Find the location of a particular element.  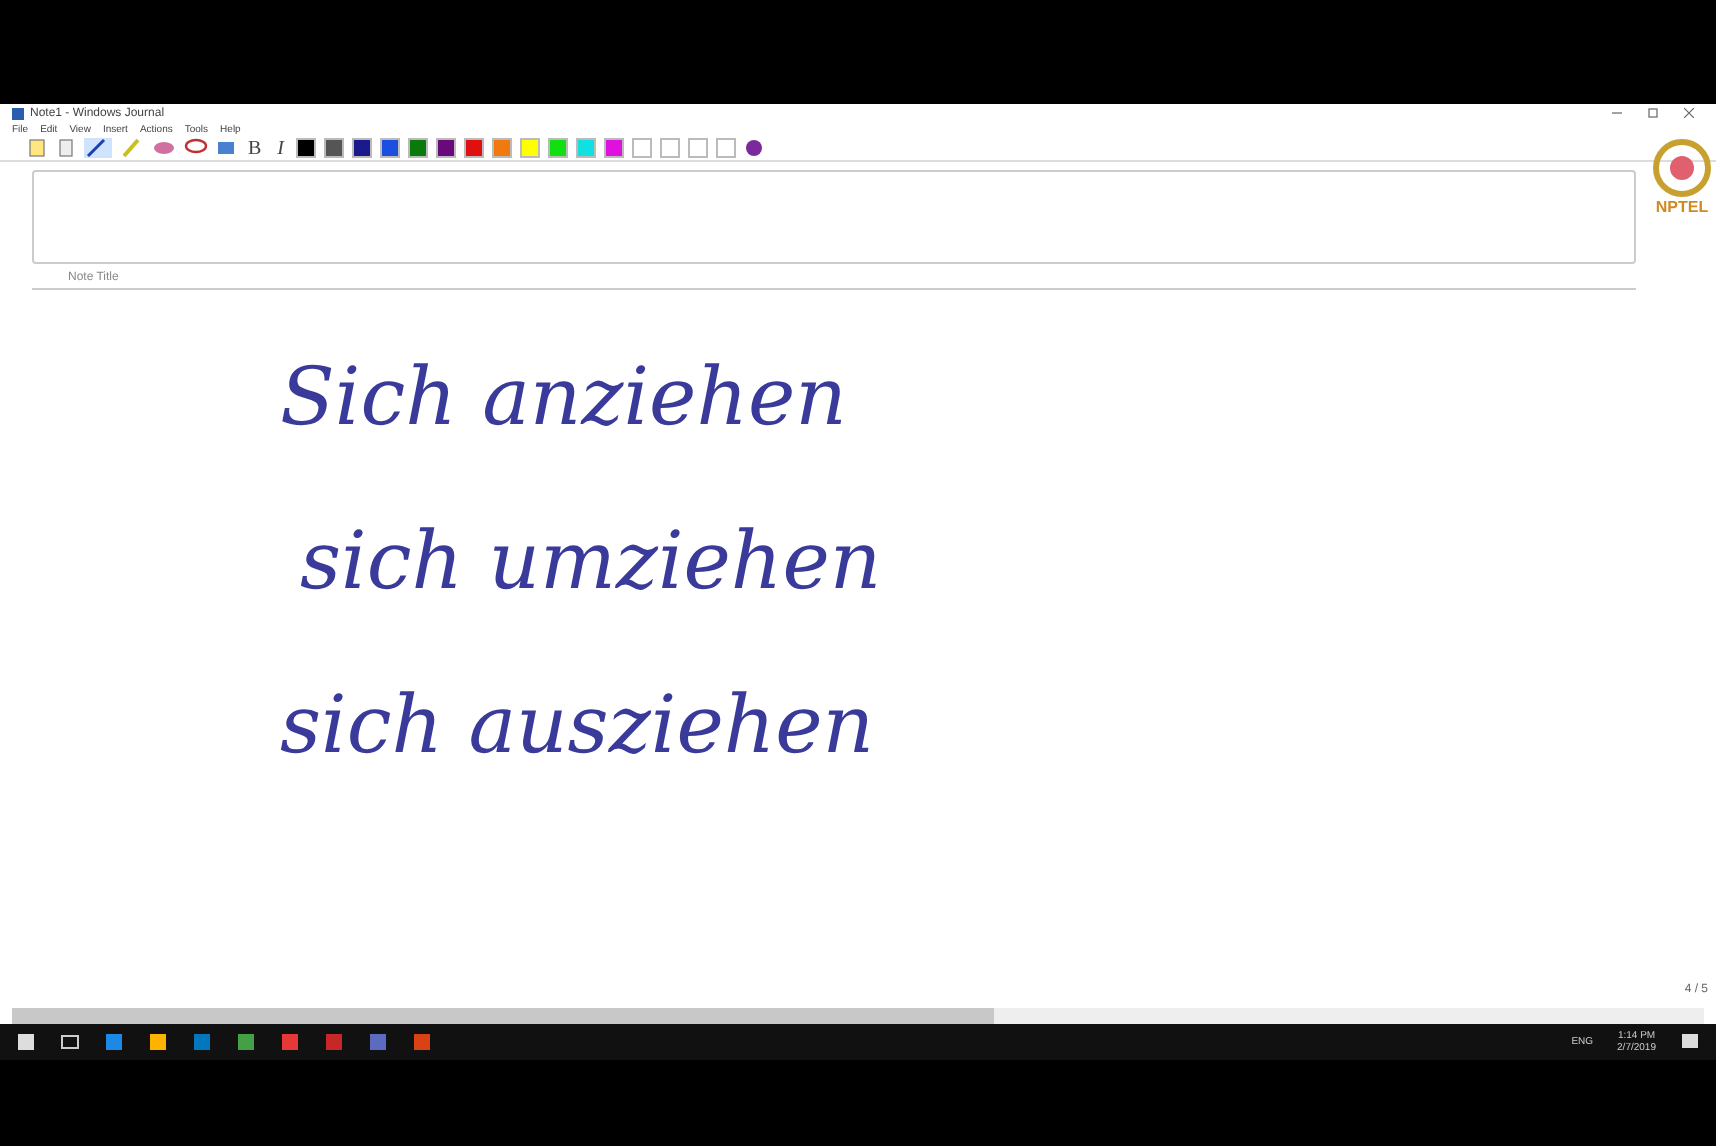

start-icon is located at coordinates (26, 1042).